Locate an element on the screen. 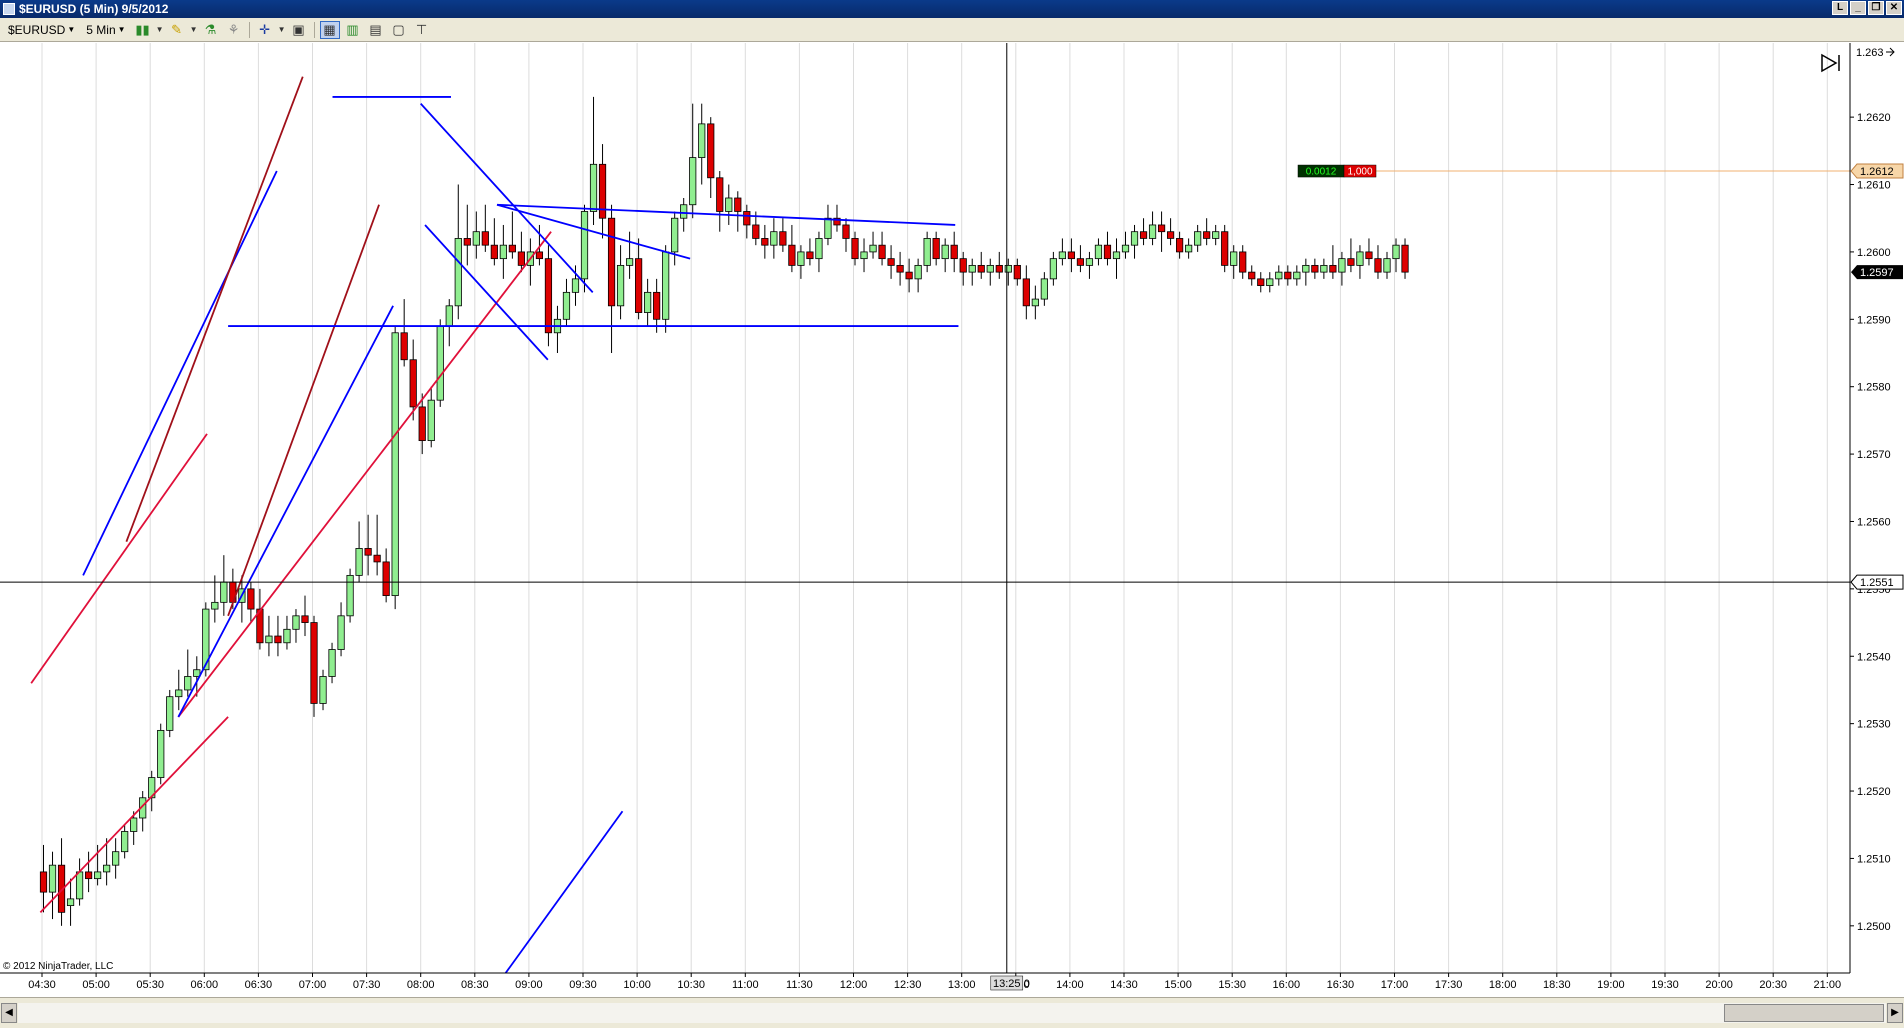  crosshair-time-marker: 13:25 0 is located at coordinates (1010, 983).